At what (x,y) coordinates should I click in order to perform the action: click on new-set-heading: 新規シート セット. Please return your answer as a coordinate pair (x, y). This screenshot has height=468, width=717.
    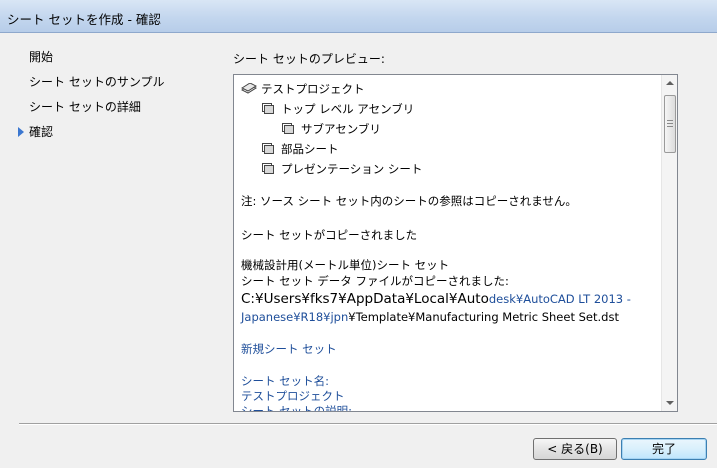
    Looking at the image, I should click on (289, 349).